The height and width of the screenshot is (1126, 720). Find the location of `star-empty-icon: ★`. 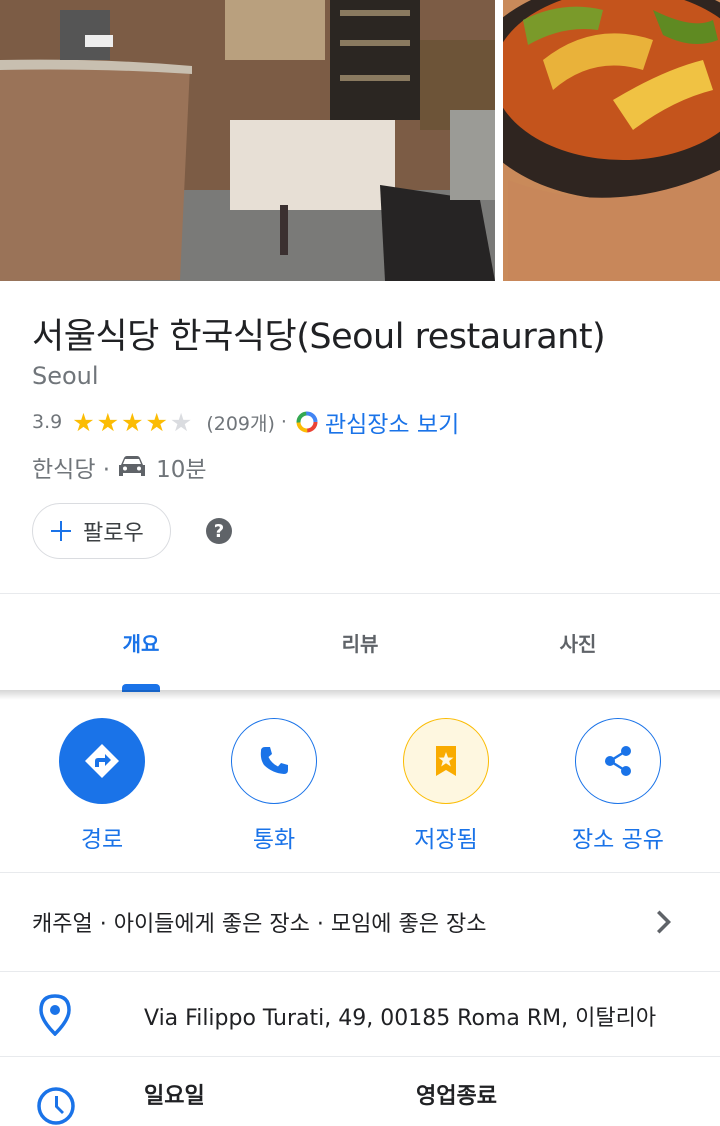

star-empty-icon: ★ is located at coordinates (181, 422).